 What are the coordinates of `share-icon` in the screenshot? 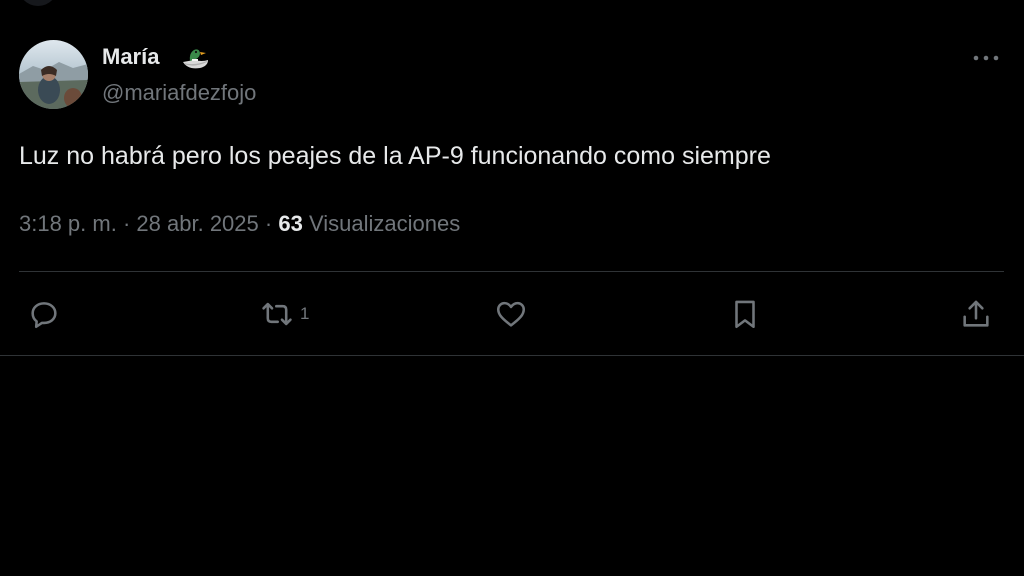 It's located at (976, 313).